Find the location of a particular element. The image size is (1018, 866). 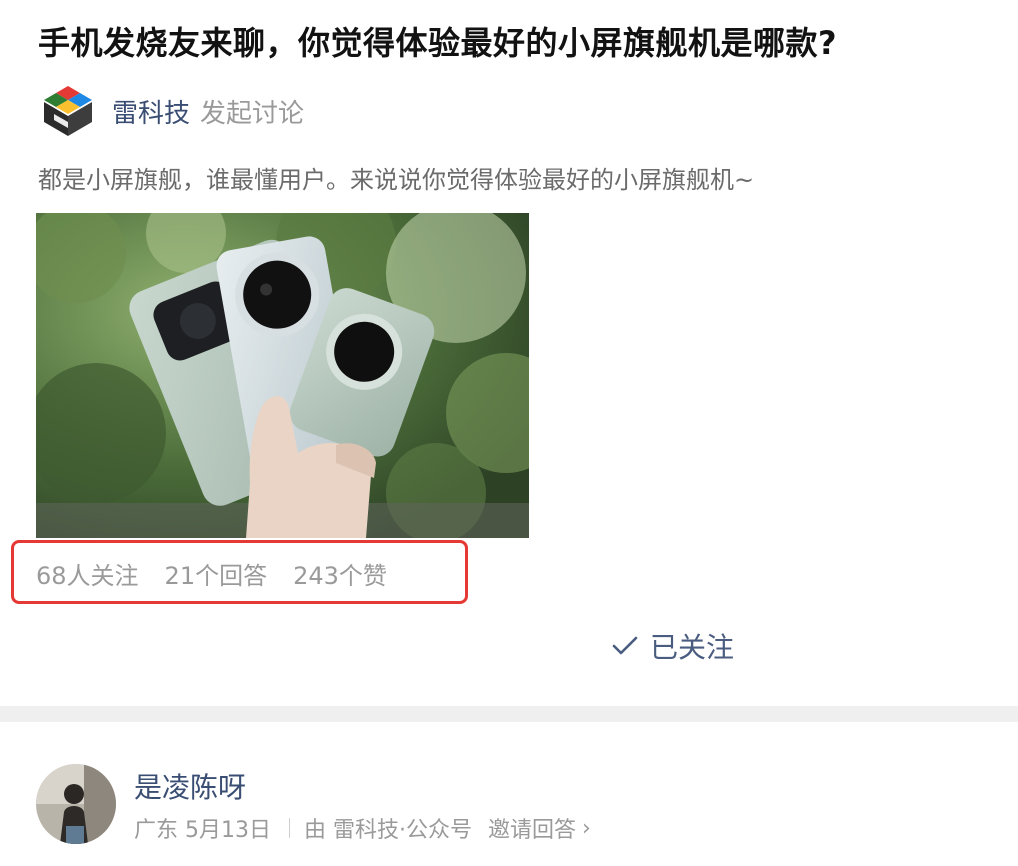

section-divider is located at coordinates (509, 714).